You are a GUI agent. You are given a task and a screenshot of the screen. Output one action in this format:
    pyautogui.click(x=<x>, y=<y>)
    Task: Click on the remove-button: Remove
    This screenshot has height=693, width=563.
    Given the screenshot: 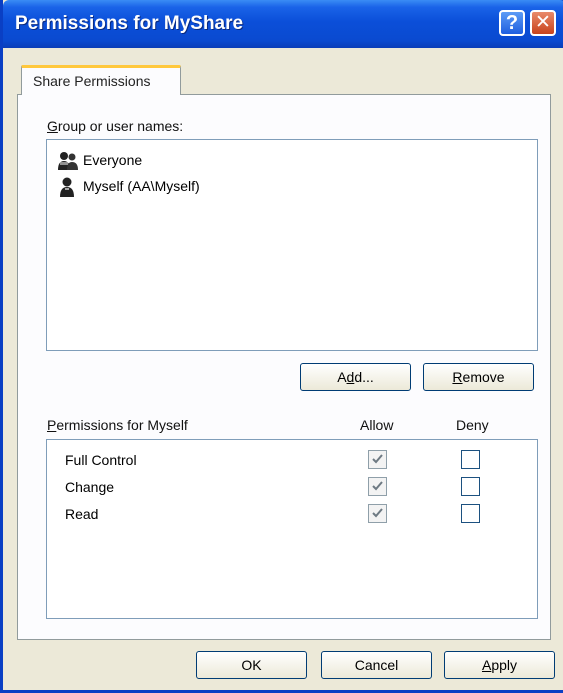 What is the action you would take?
    pyautogui.click(x=478, y=377)
    